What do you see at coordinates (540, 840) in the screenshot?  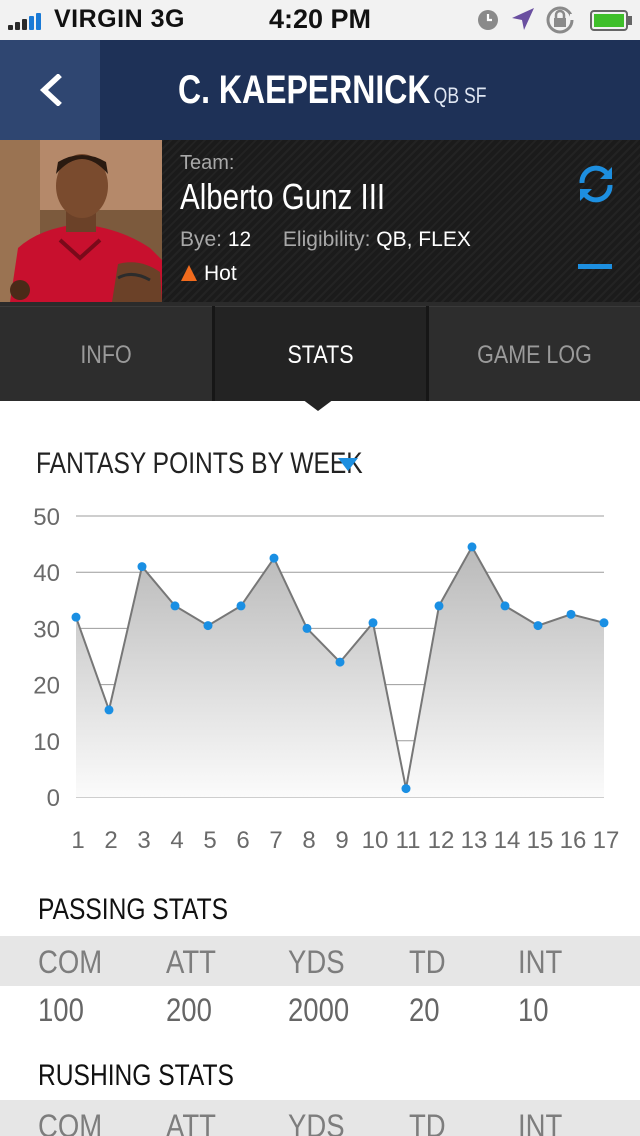 I see `x-tick-label: 15` at bounding box center [540, 840].